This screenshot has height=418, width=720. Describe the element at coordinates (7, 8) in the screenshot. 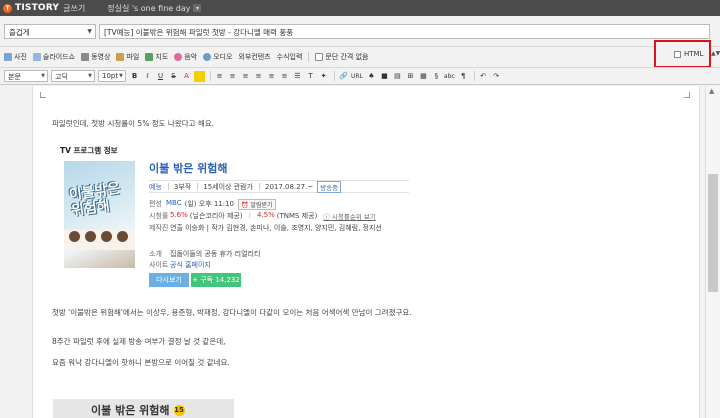

I see `tistory-logo-icon: T` at that location.